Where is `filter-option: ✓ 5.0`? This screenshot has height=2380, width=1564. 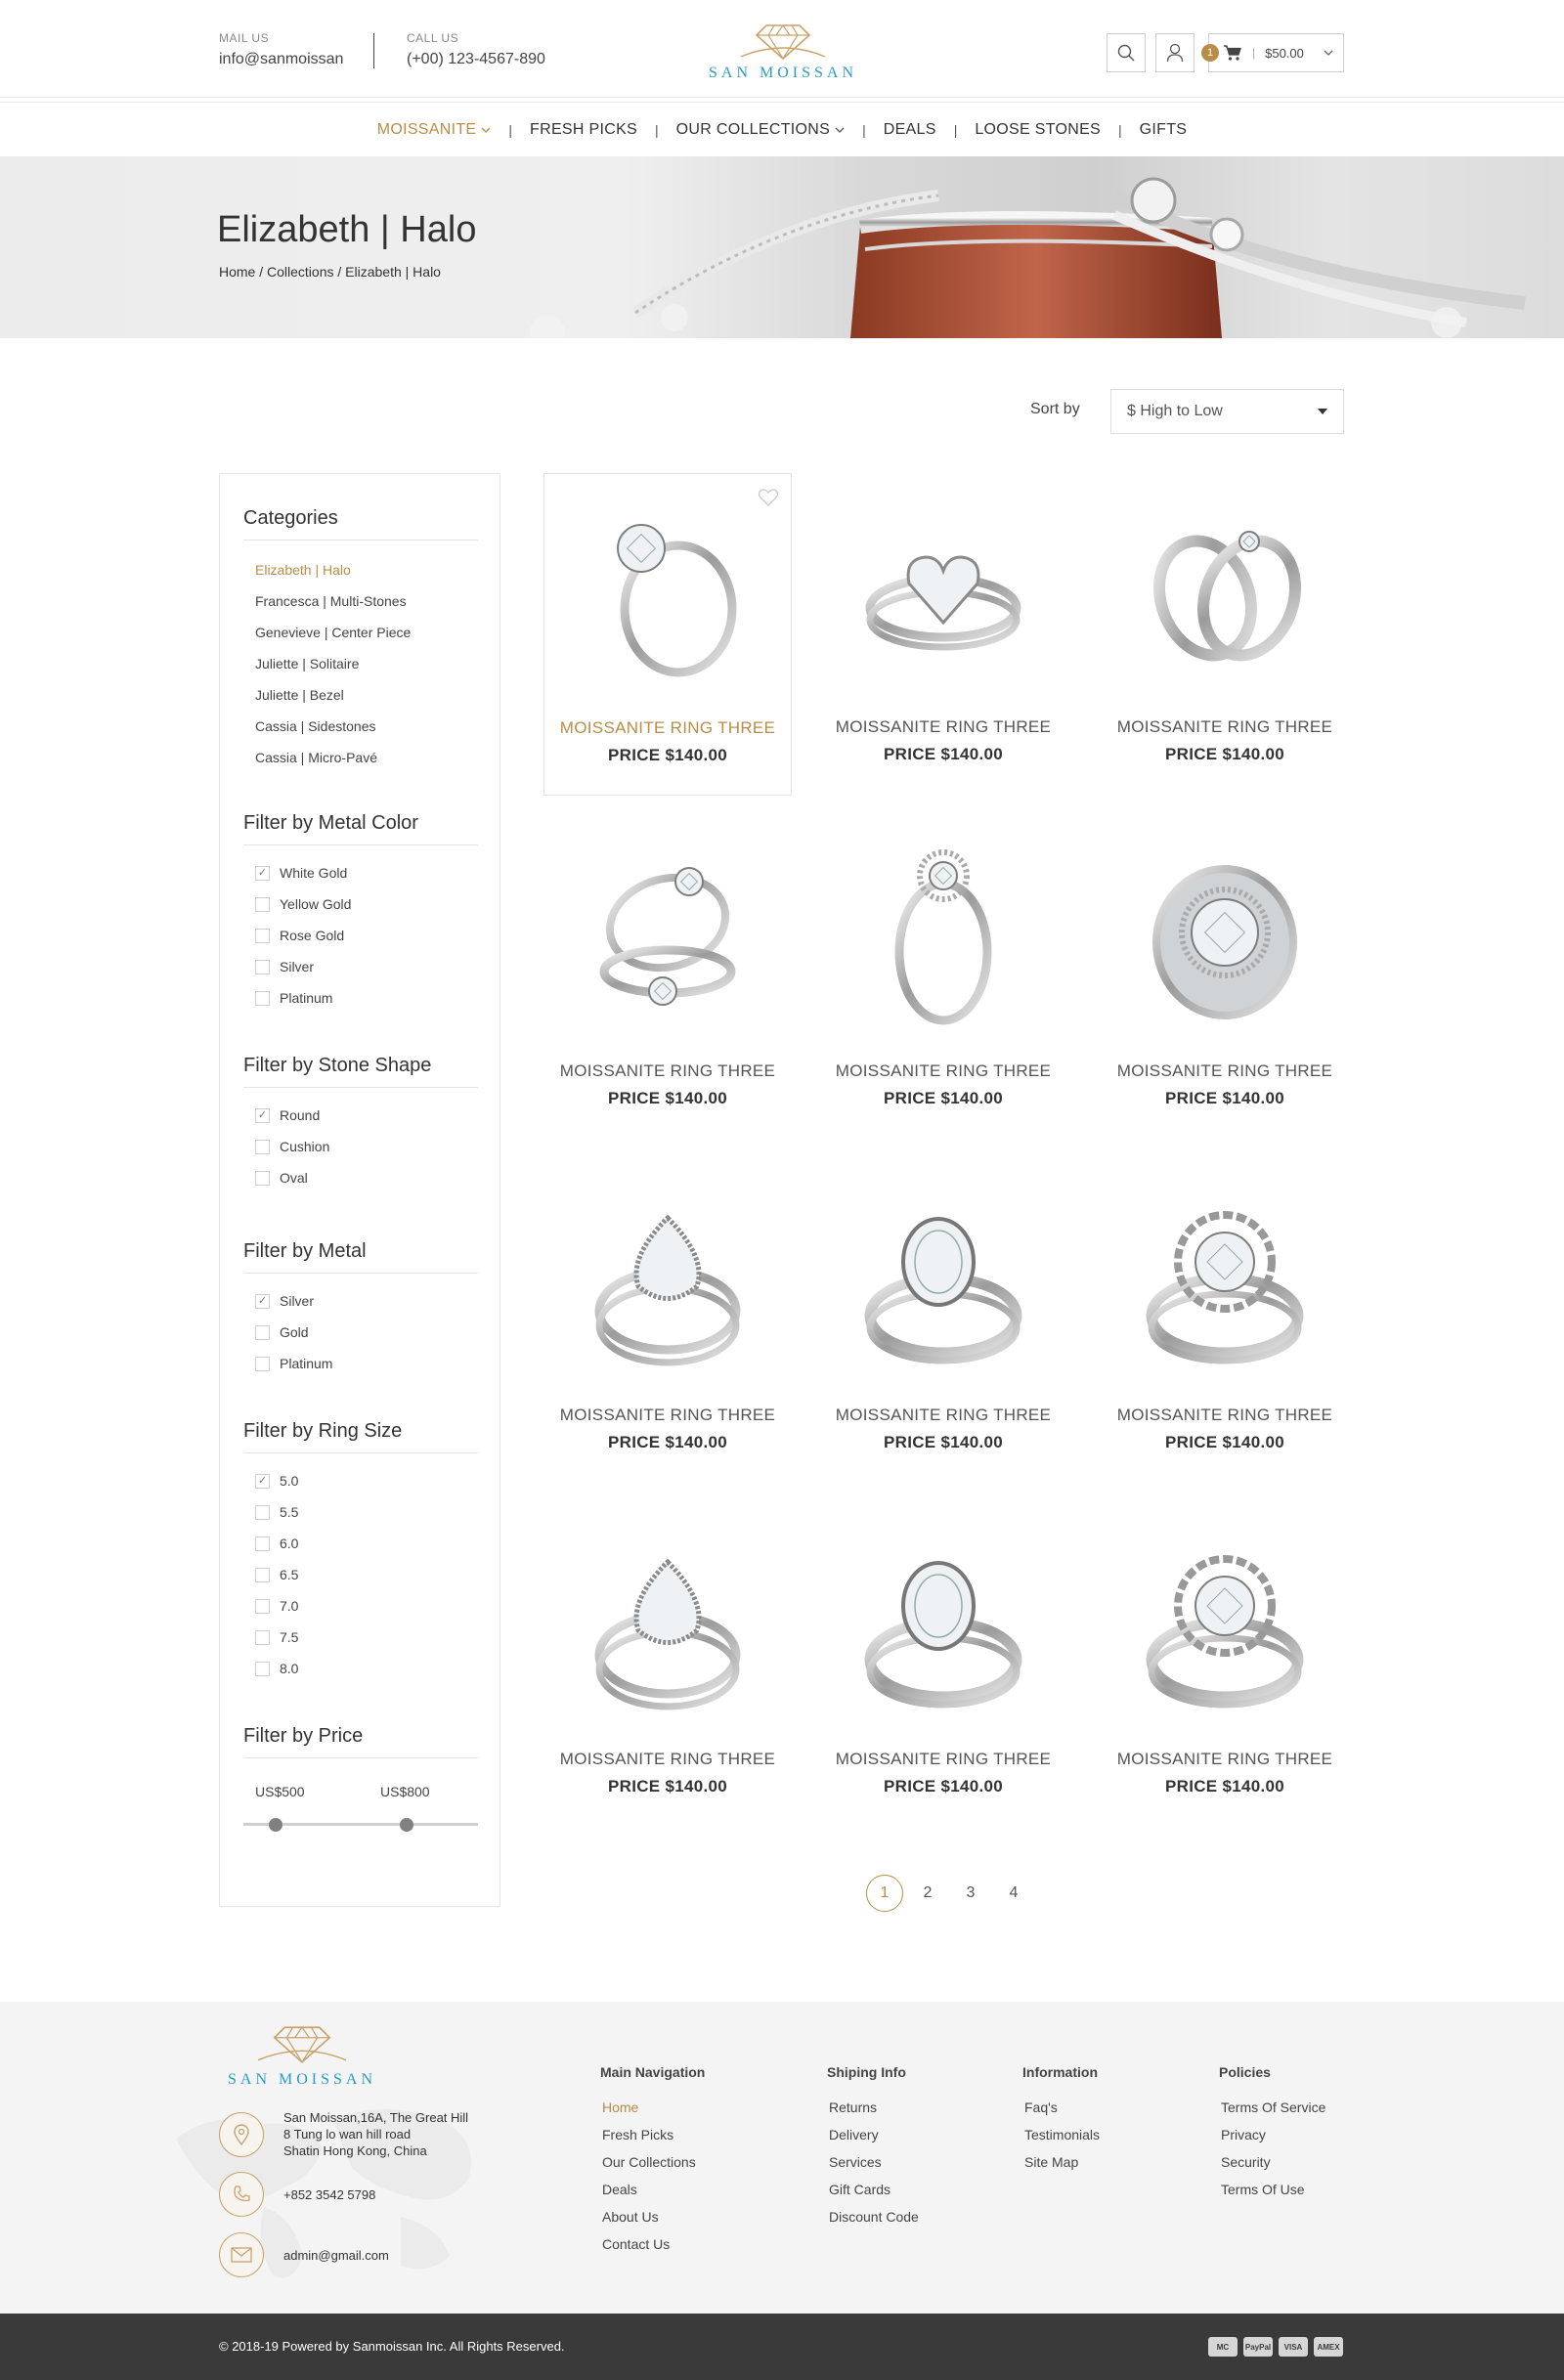
filter-option: ✓ 5.0 is located at coordinates (366, 1480).